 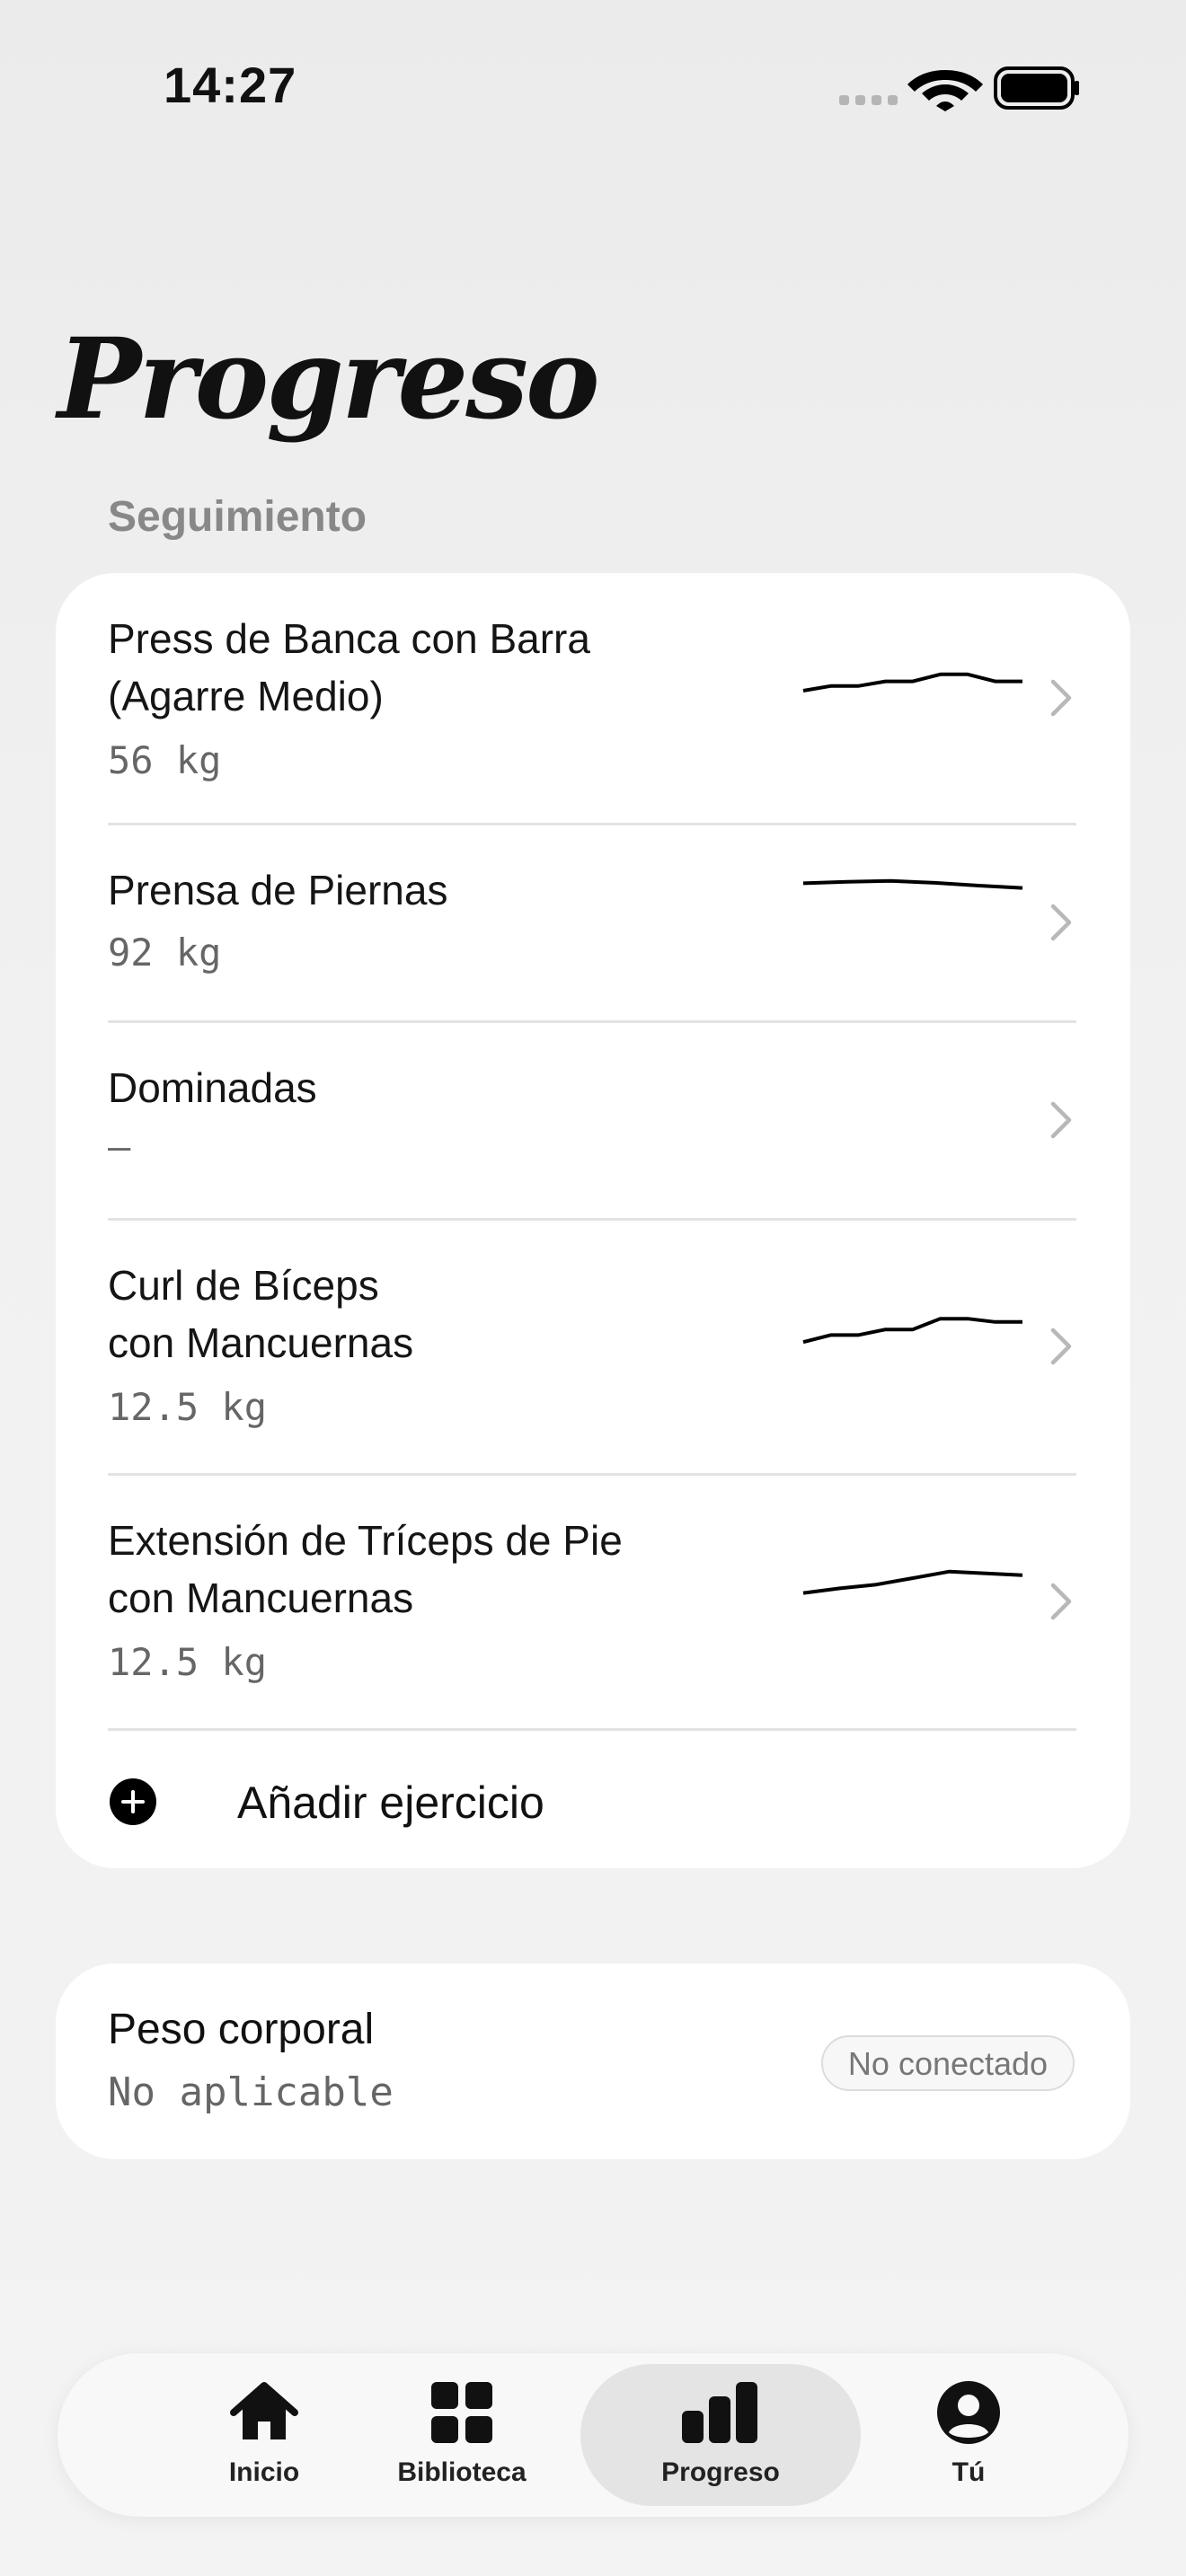 I want to click on home-icon, so click(x=264, y=2410).